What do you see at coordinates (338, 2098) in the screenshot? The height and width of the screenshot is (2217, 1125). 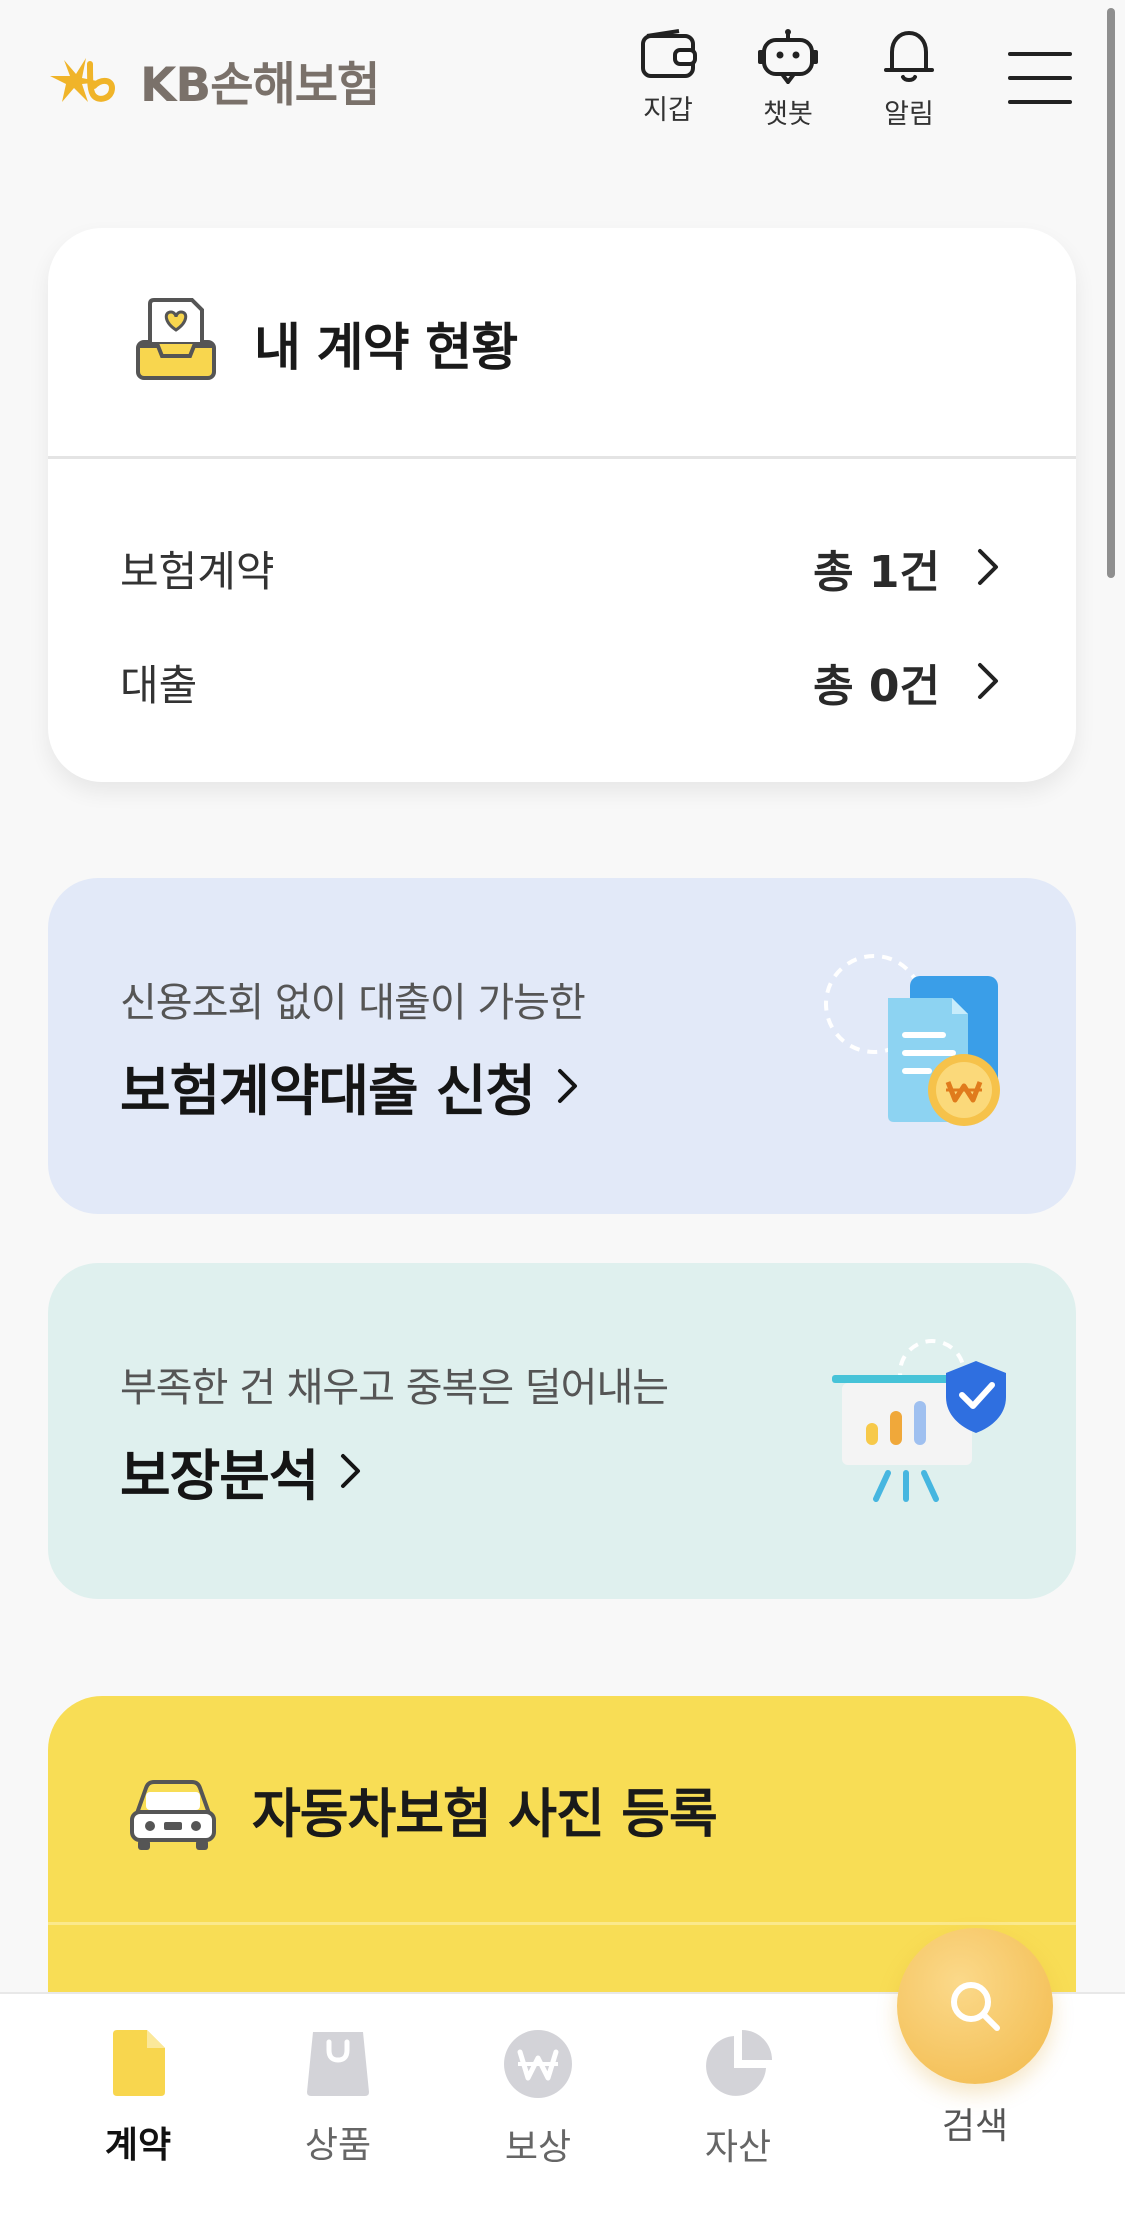 I see `tab-products: 상품` at bounding box center [338, 2098].